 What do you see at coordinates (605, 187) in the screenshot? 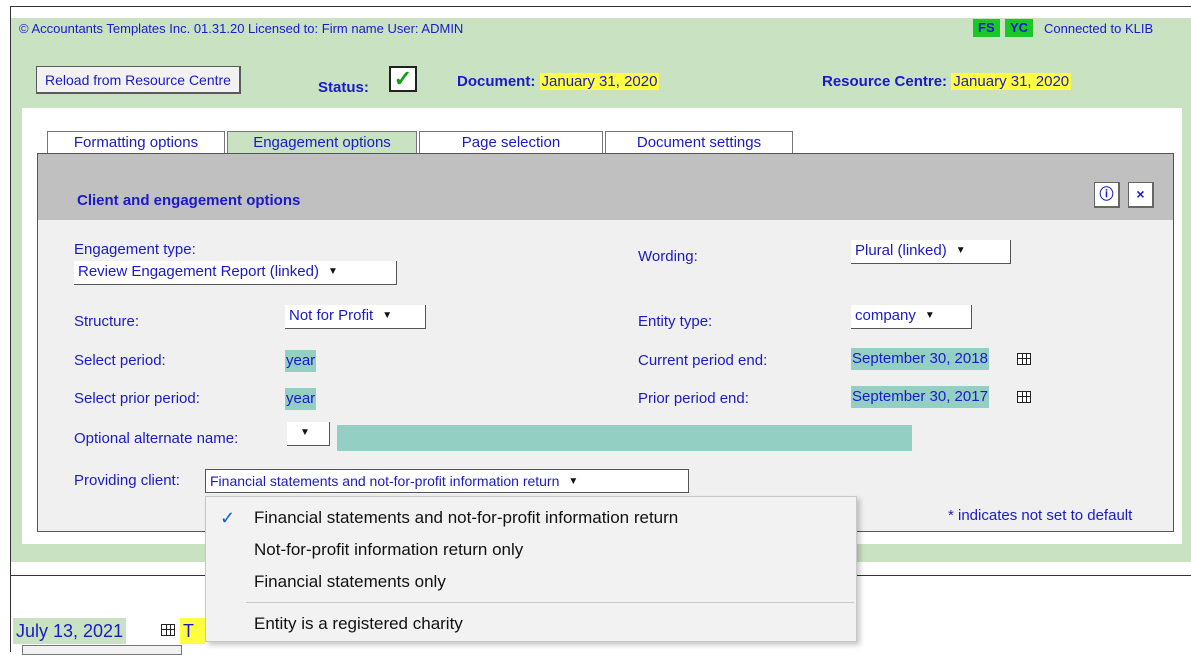
I see `panel-header` at bounding box center [605, 187].